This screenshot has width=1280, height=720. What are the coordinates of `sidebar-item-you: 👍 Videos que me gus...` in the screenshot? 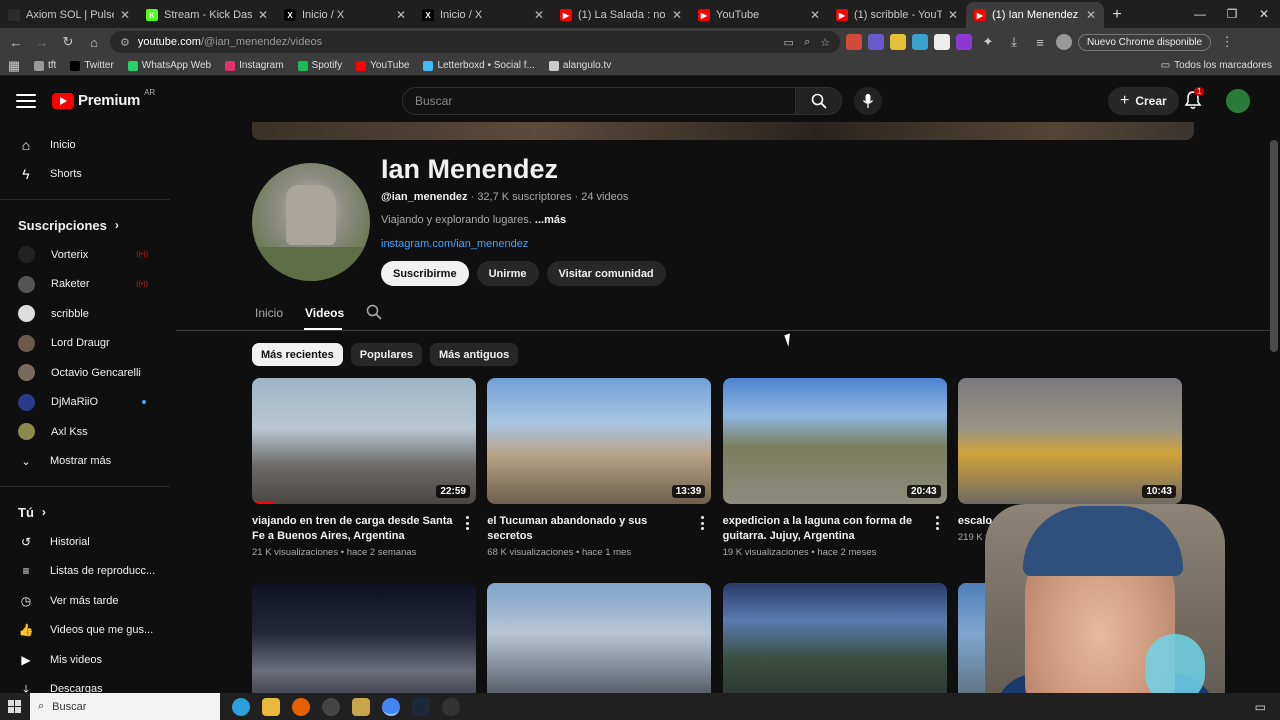 It's located at (85, 631).